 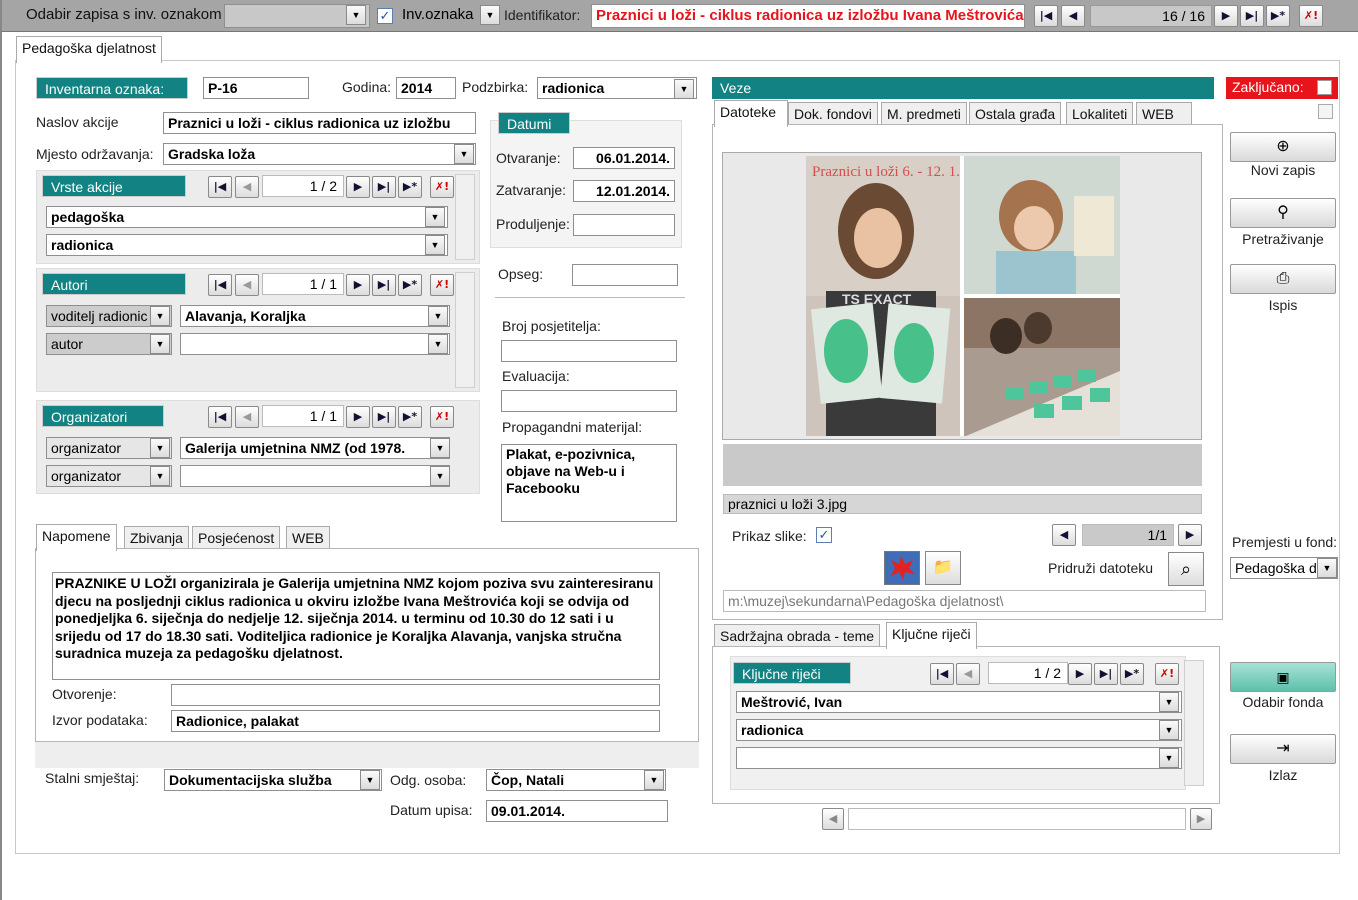 What do you see at coordinates (220, 187) in the screenshot?
I see `vrste-first-button: |◀` at bounding box center [220, 187].